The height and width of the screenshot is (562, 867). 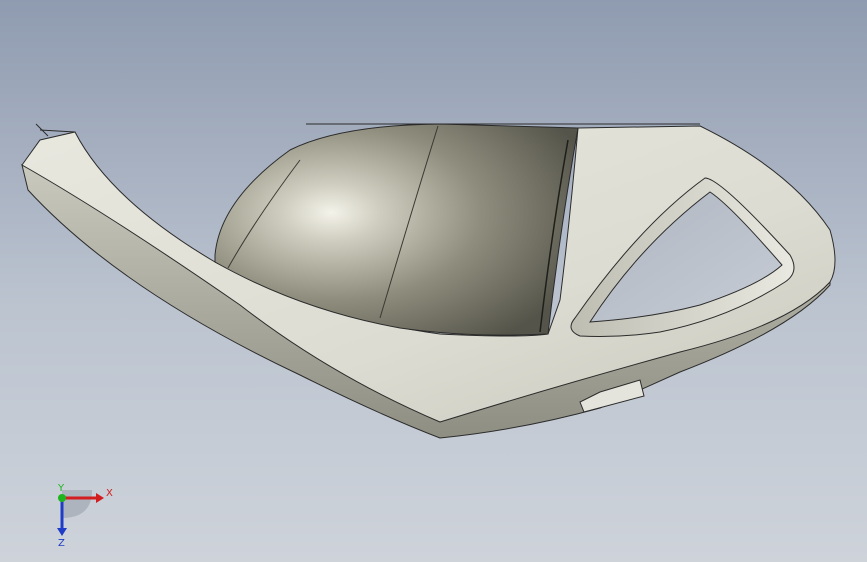 What do you see at coordinates (62, 532) in the screenshot?
I see `triad-z-arrow` at bounding box center [62, 532].